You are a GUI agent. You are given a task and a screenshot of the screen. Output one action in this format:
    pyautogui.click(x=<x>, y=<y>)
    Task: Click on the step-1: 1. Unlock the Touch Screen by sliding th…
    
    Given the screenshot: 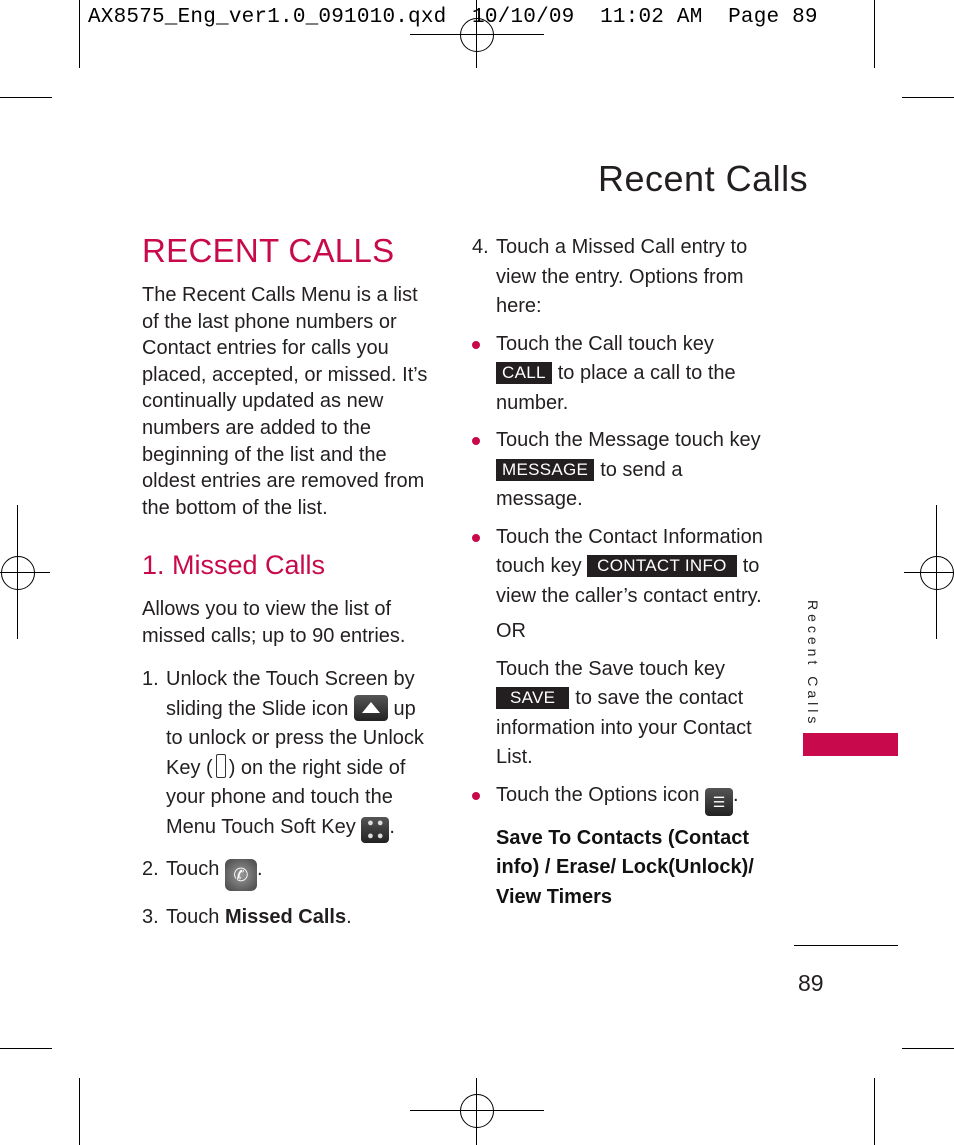 What is the action you would take?
    pyautogui.click(x=283, y=755)
    